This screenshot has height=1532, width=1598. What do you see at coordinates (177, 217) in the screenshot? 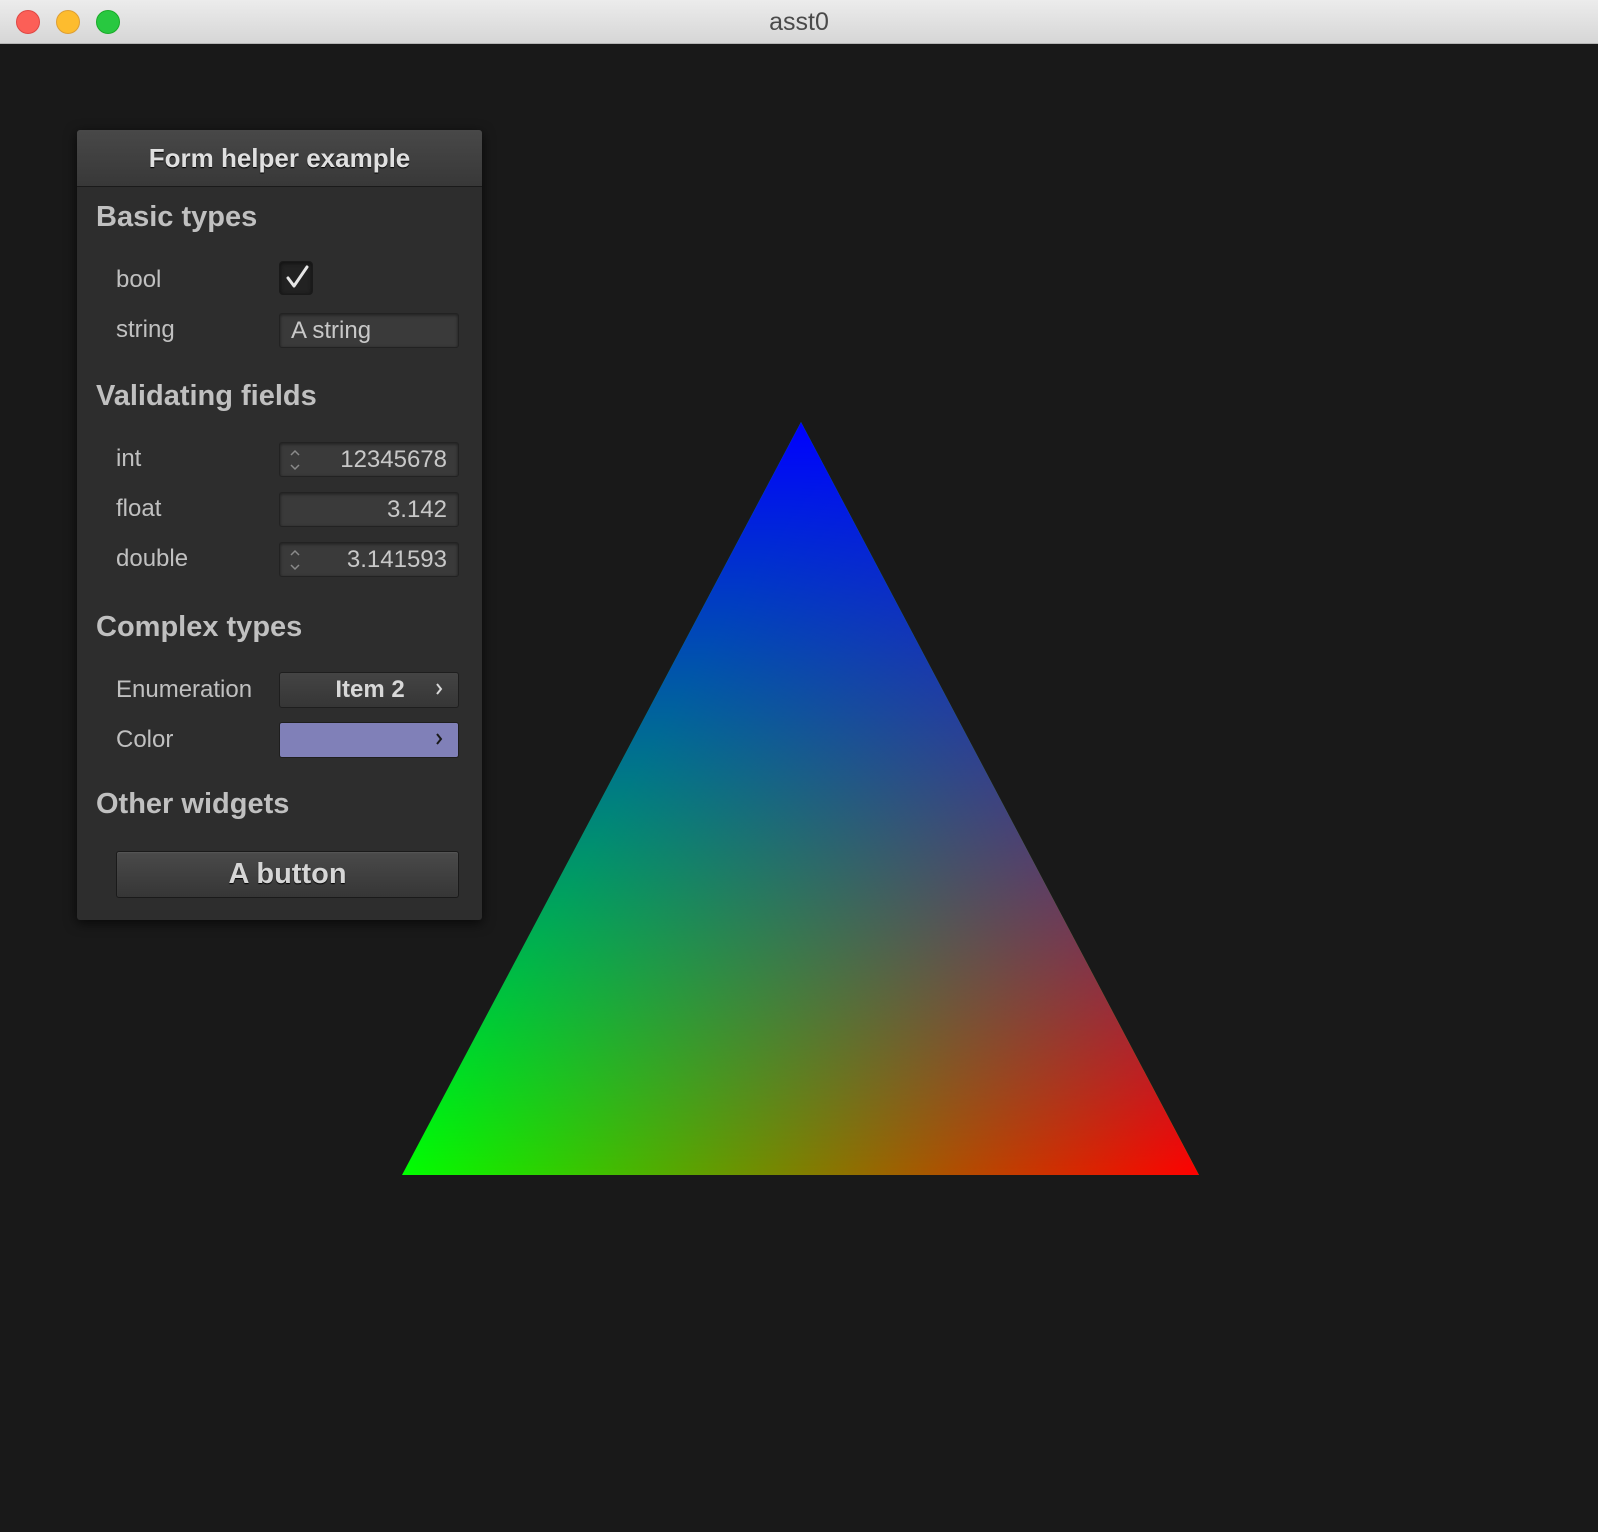
I see `group-title-basic-types: Basic types` at bounding box center [177, 217].